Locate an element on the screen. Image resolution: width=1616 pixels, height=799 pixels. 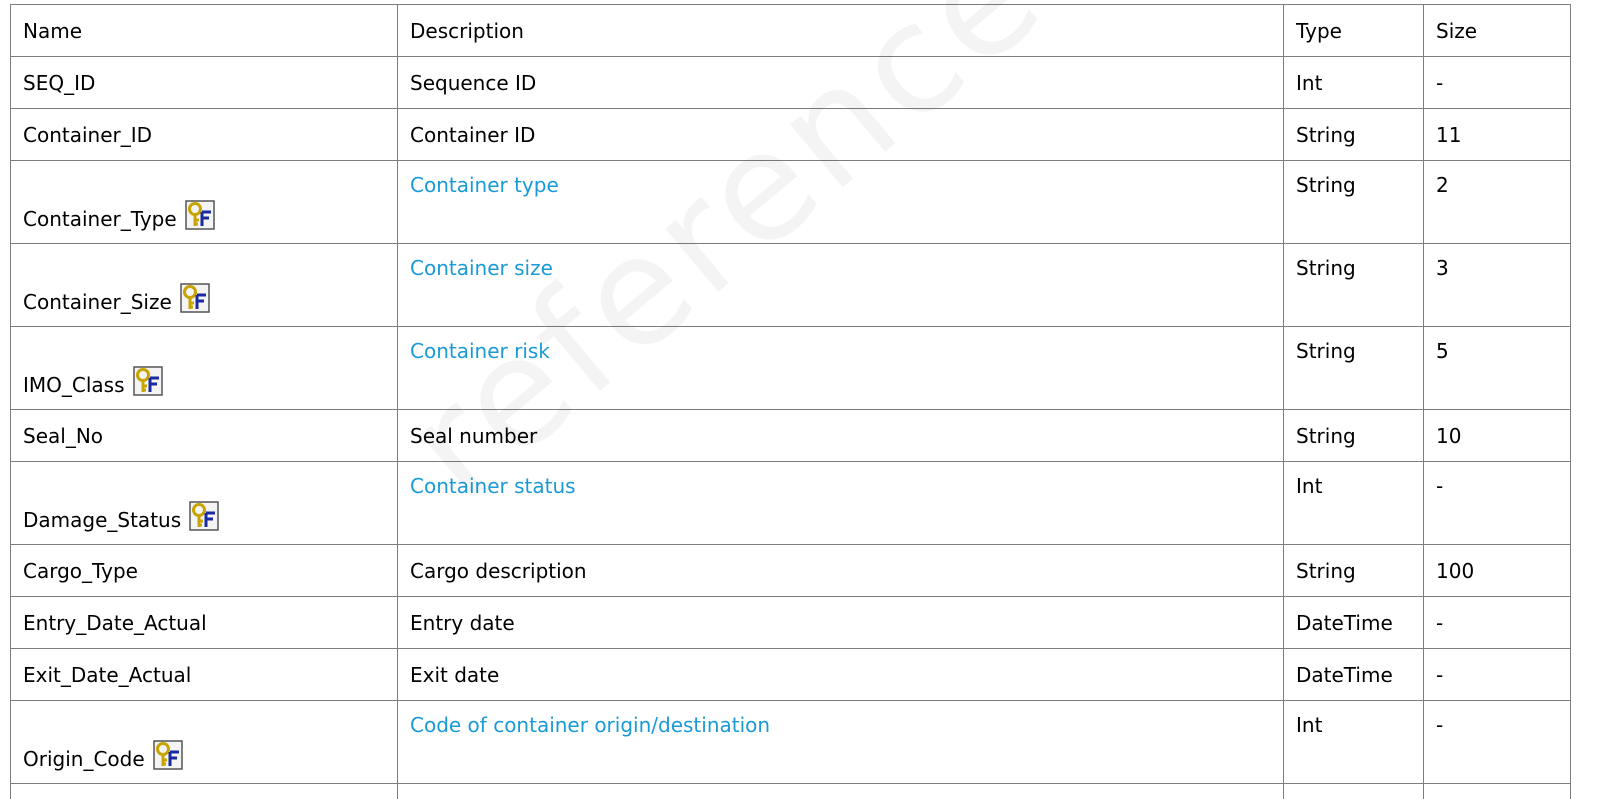
field-name: Container_Size is located at coordinates (204, 285).